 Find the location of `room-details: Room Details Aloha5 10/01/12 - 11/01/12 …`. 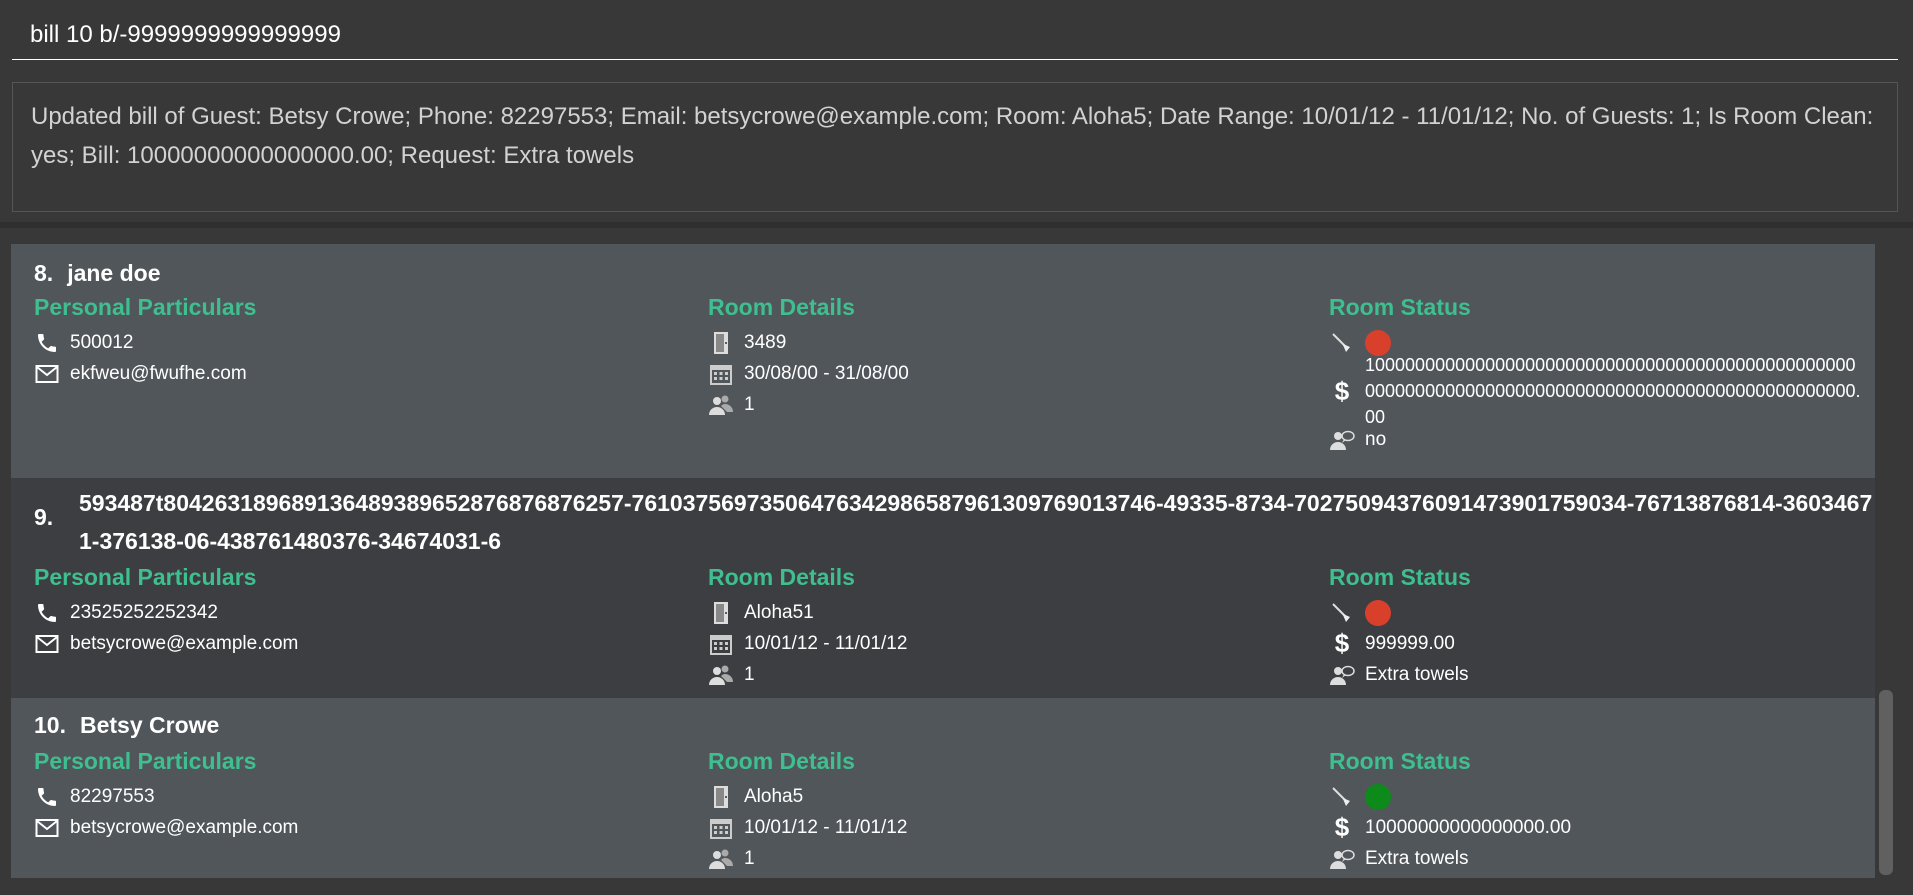

room-details: Room Details Aloha5 10/01/12 - 11/01/12 … is located at coordinates (807, 811).